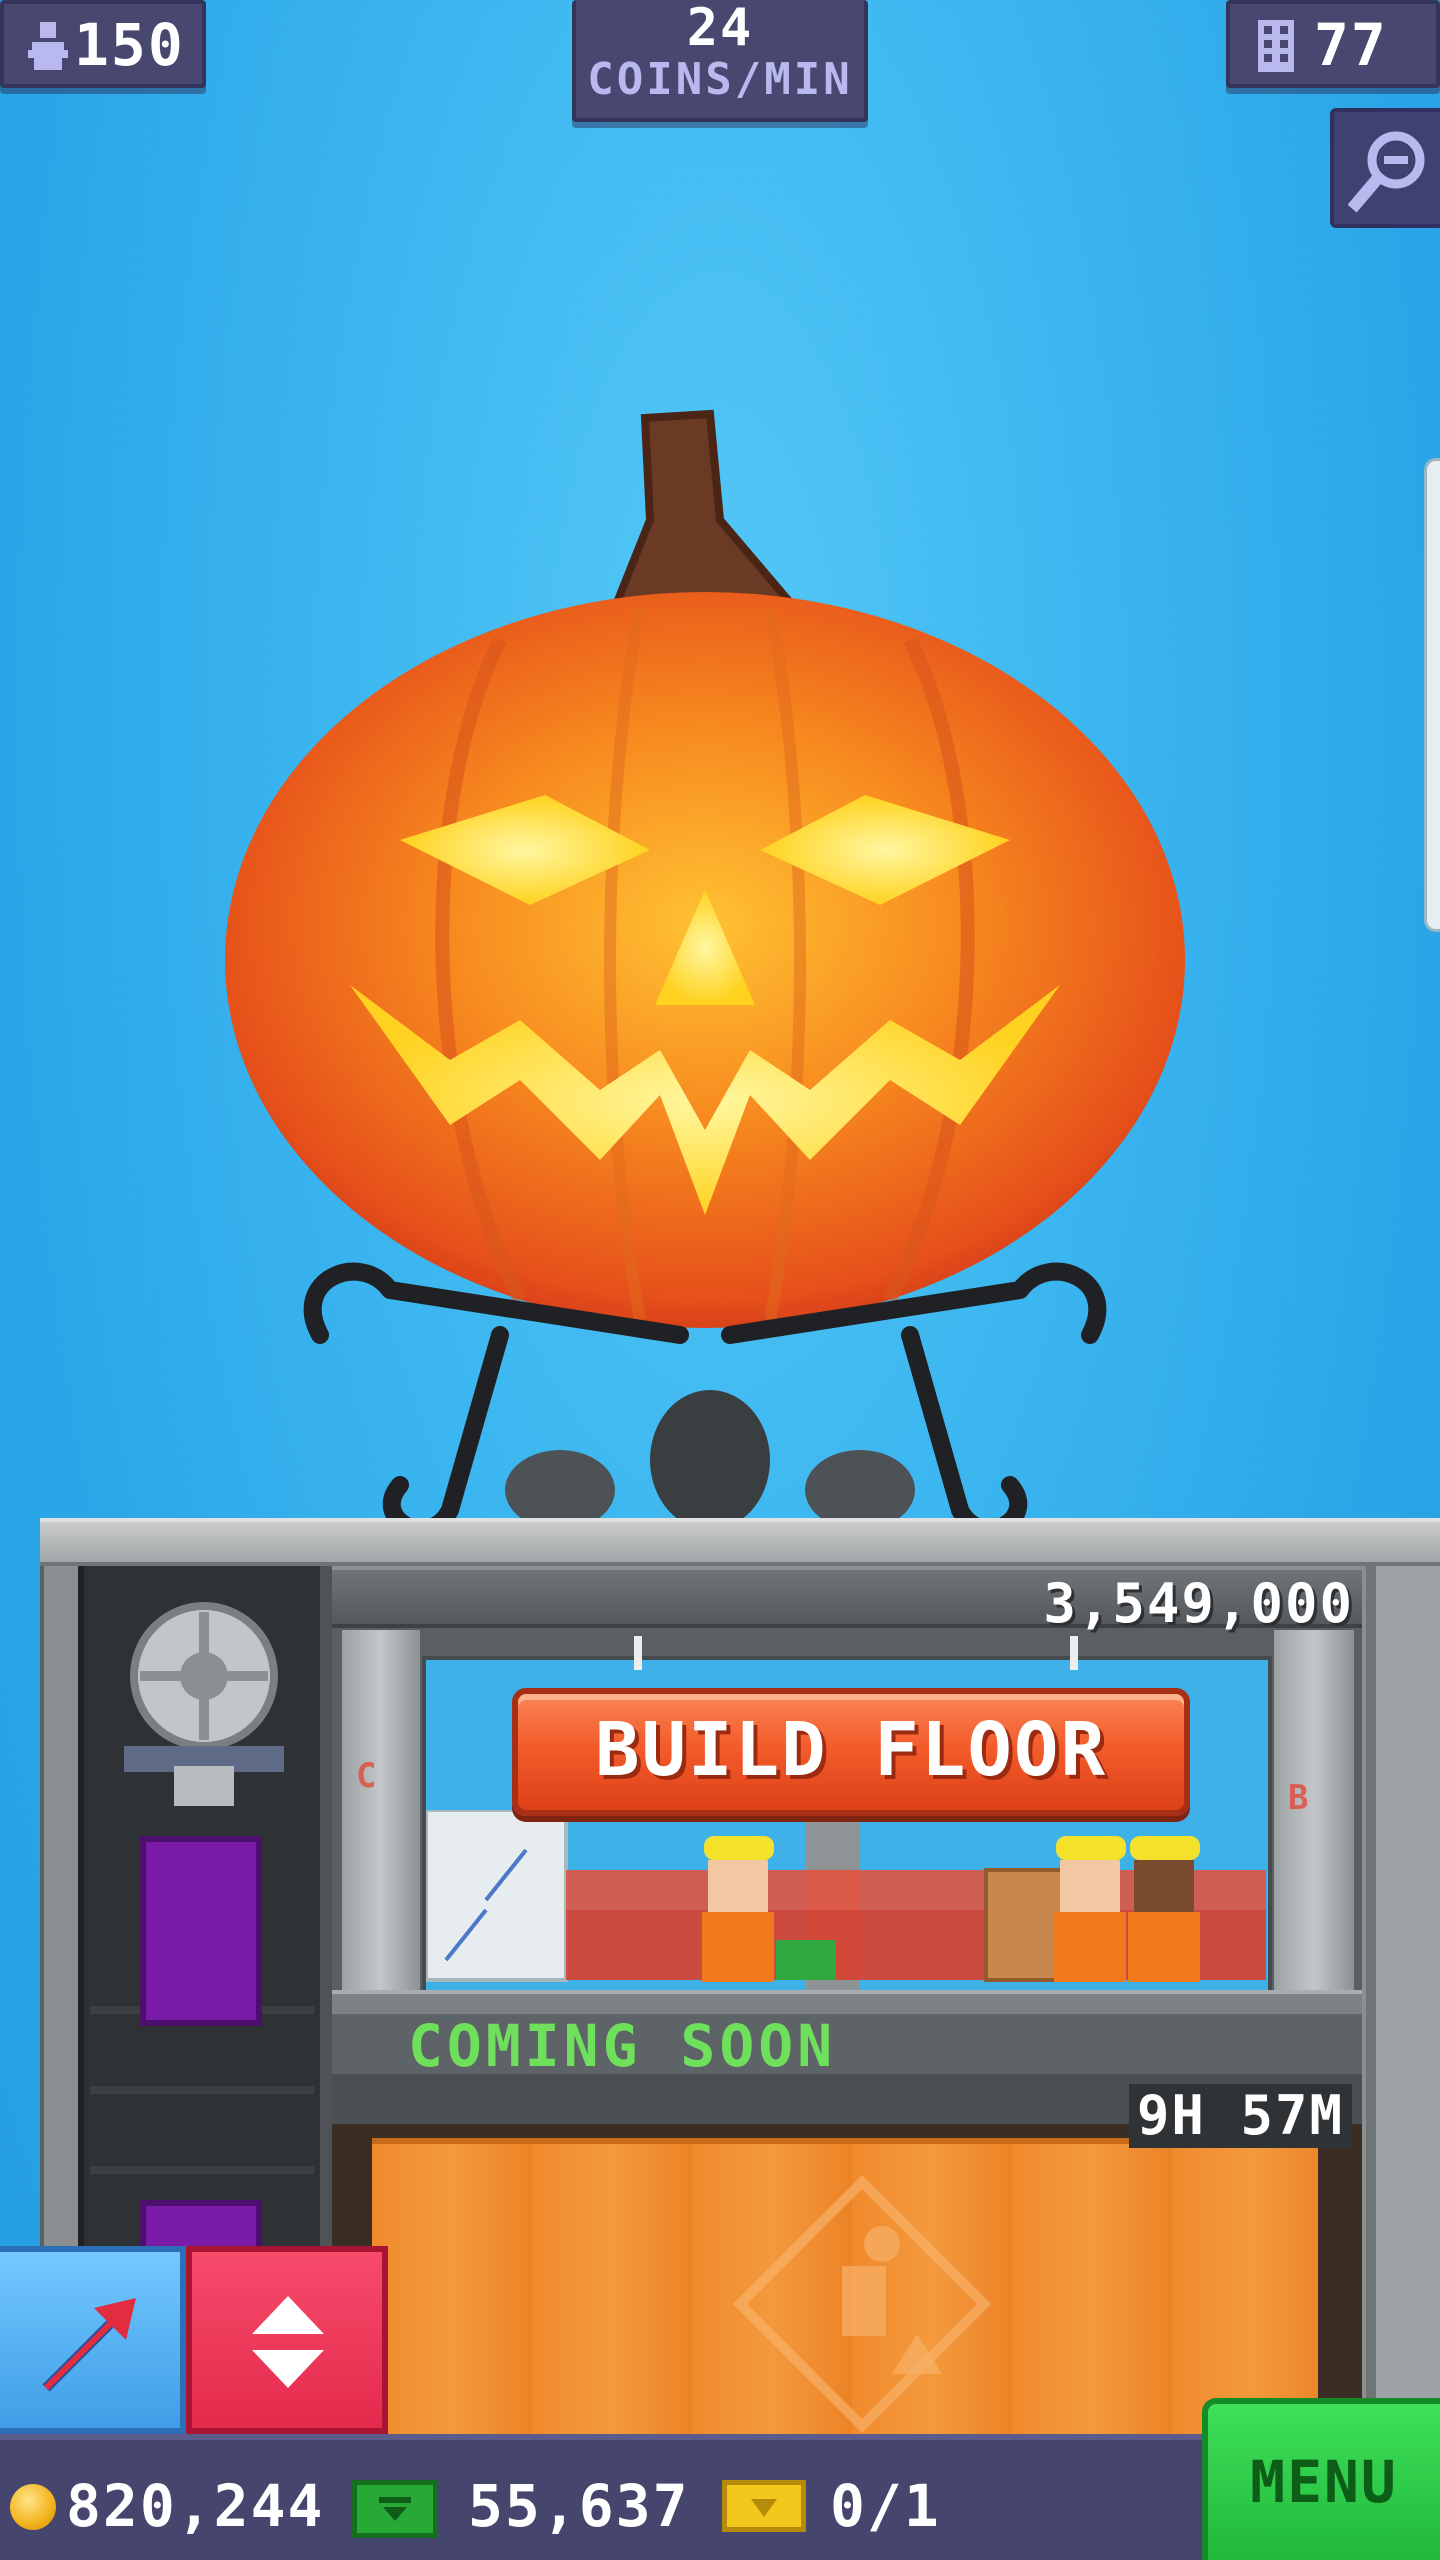 The image size is (1440, 2560). What do you see at coordinates (740, 1542) in the screenshot?
I see `tower-roof` at bounding box center [740, 1542].